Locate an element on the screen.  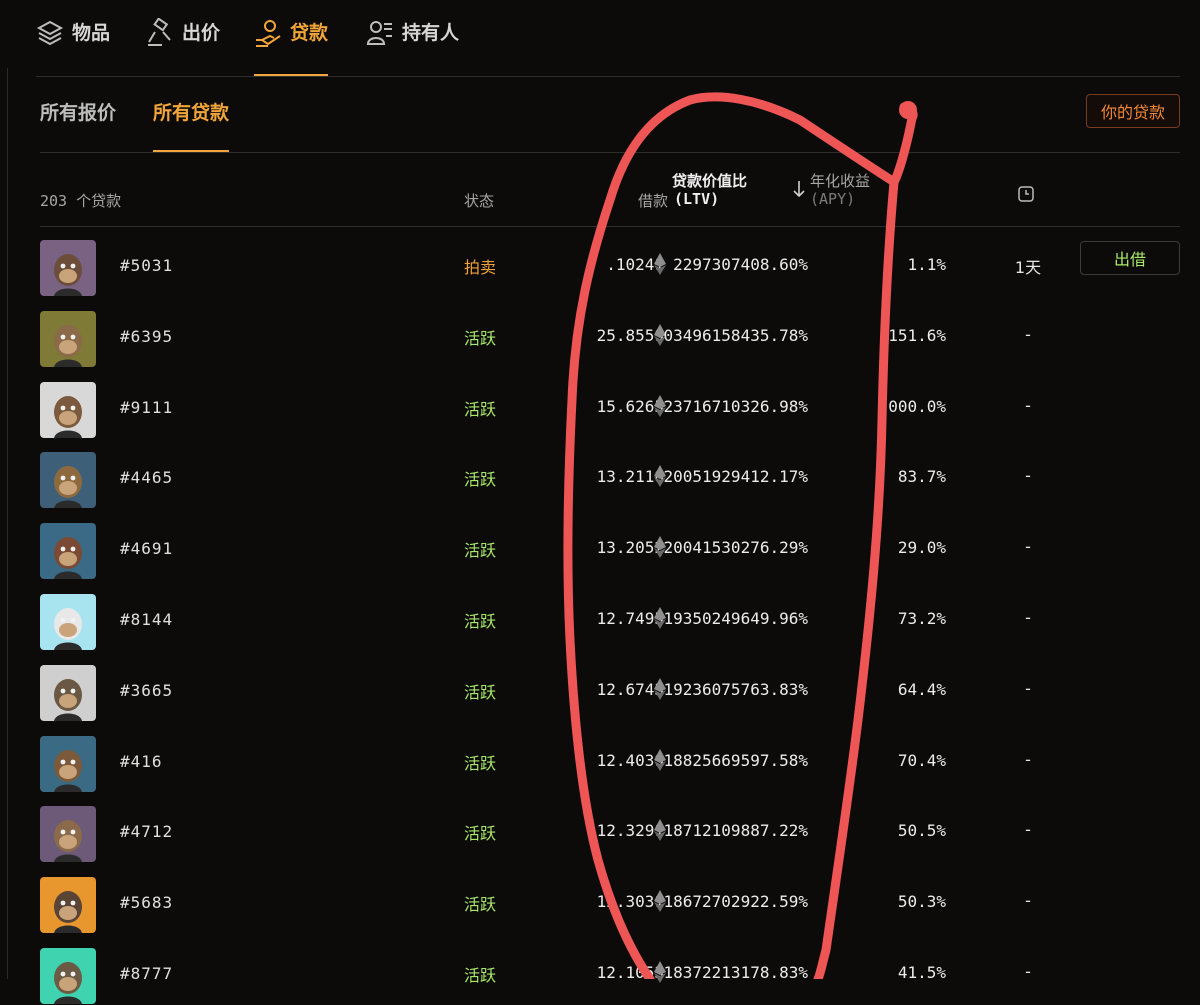
apy-value: 000.0% is located at coordinates (917, 406).